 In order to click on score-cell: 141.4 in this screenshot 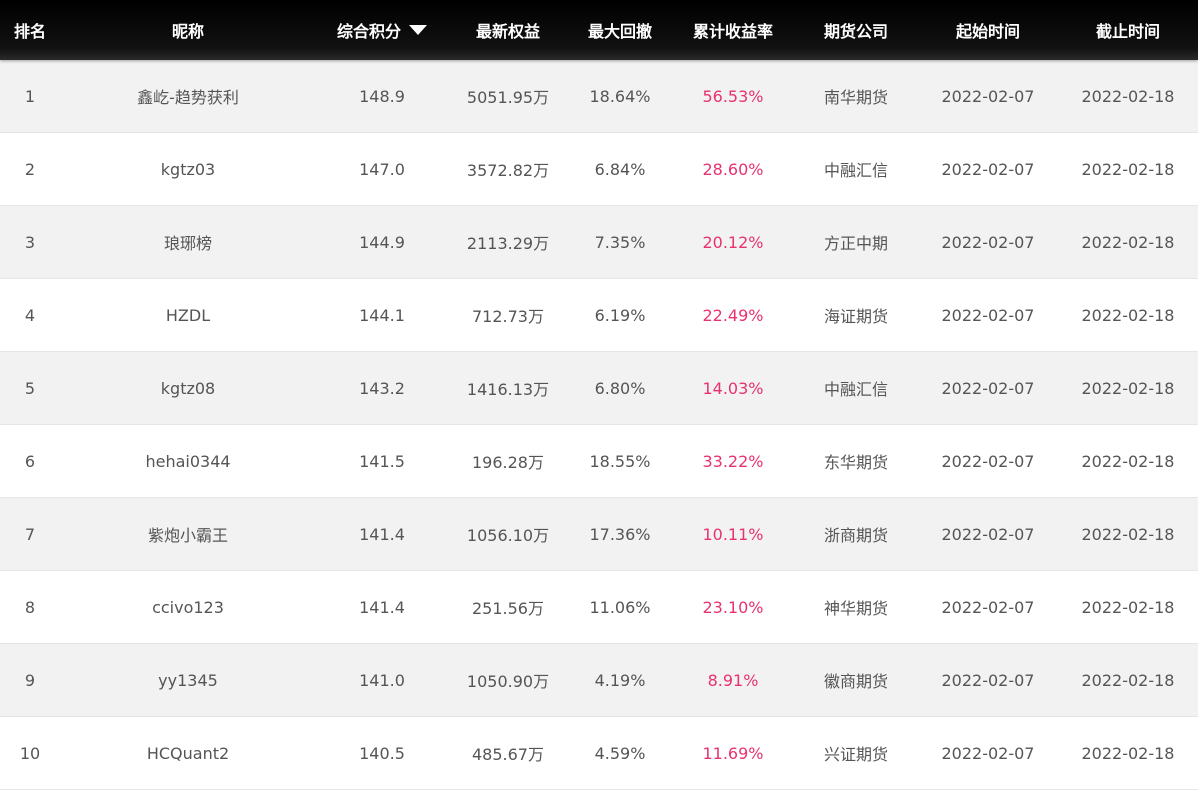, I will do `click(382, 534)`.